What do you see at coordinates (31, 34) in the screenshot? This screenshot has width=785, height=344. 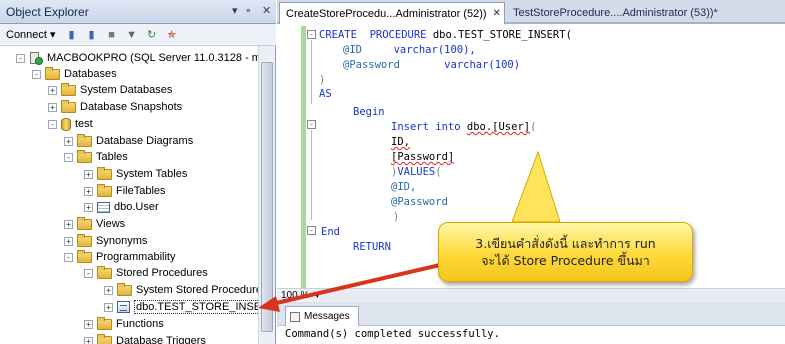 I see `connect-button: Connect ▾` at bounding box center [31, 34].